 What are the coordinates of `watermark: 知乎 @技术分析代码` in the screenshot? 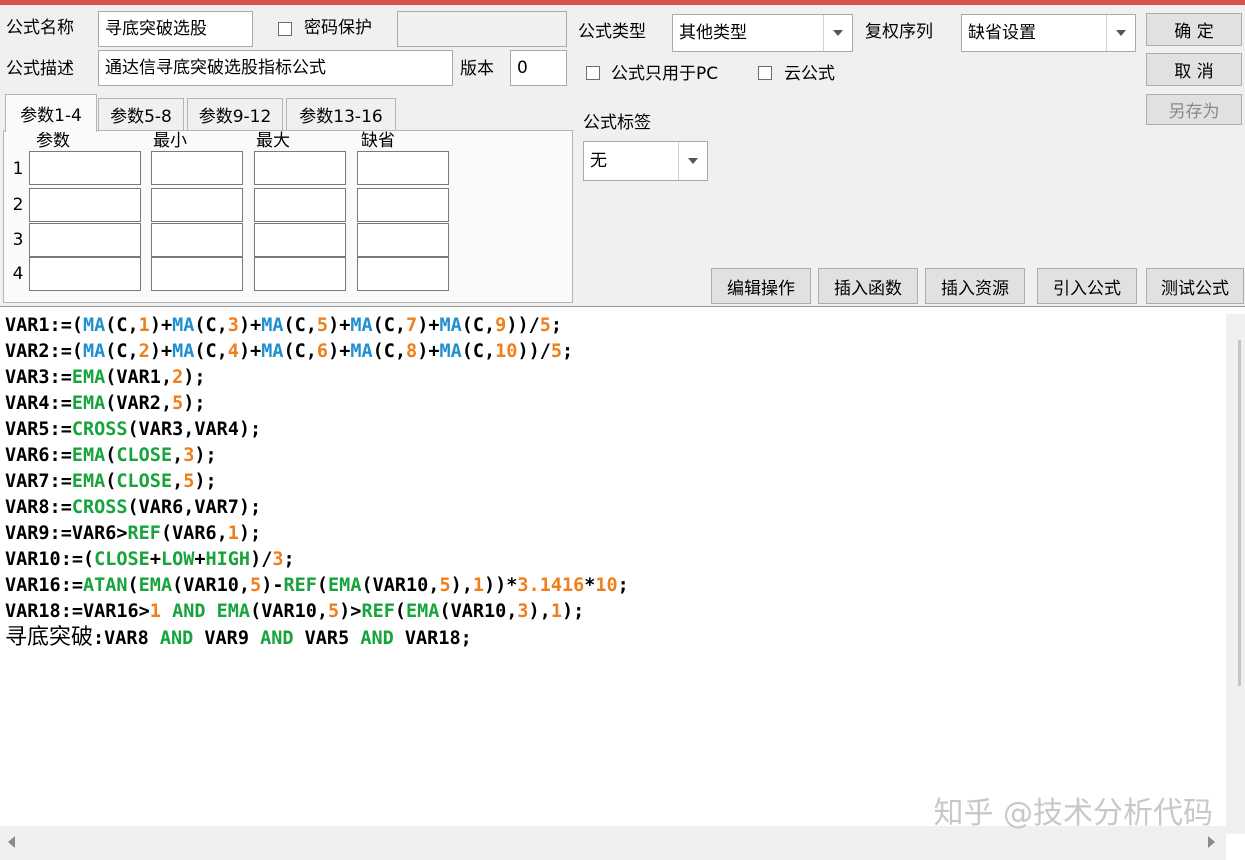 It's located at (1073, 813).